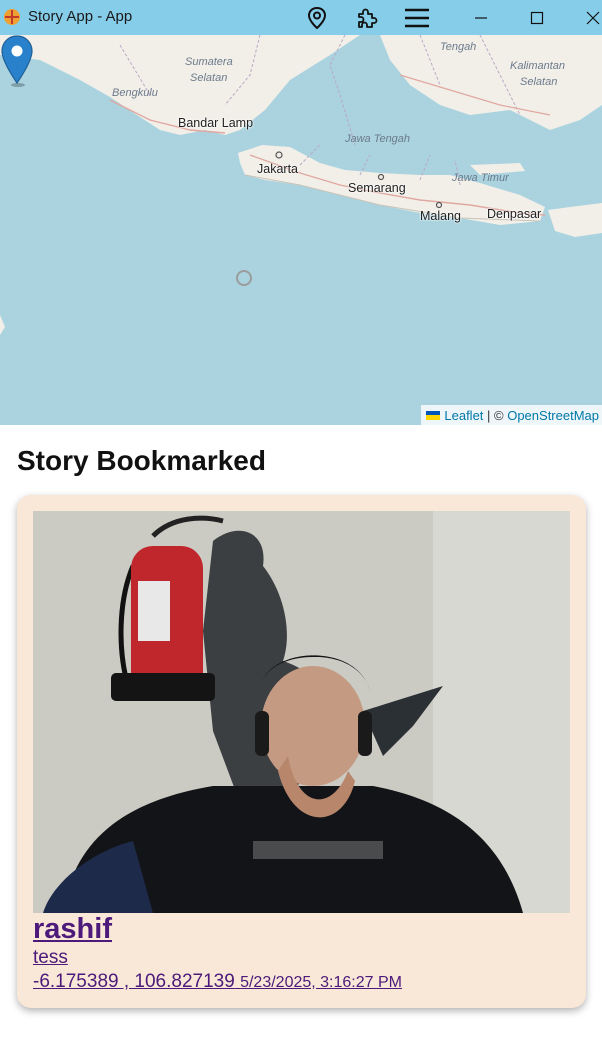  What do you see at coordinates (377, 188) in the screenshot?
I see `map-label-semarang: Semarang` at bounding box center [377, 188].